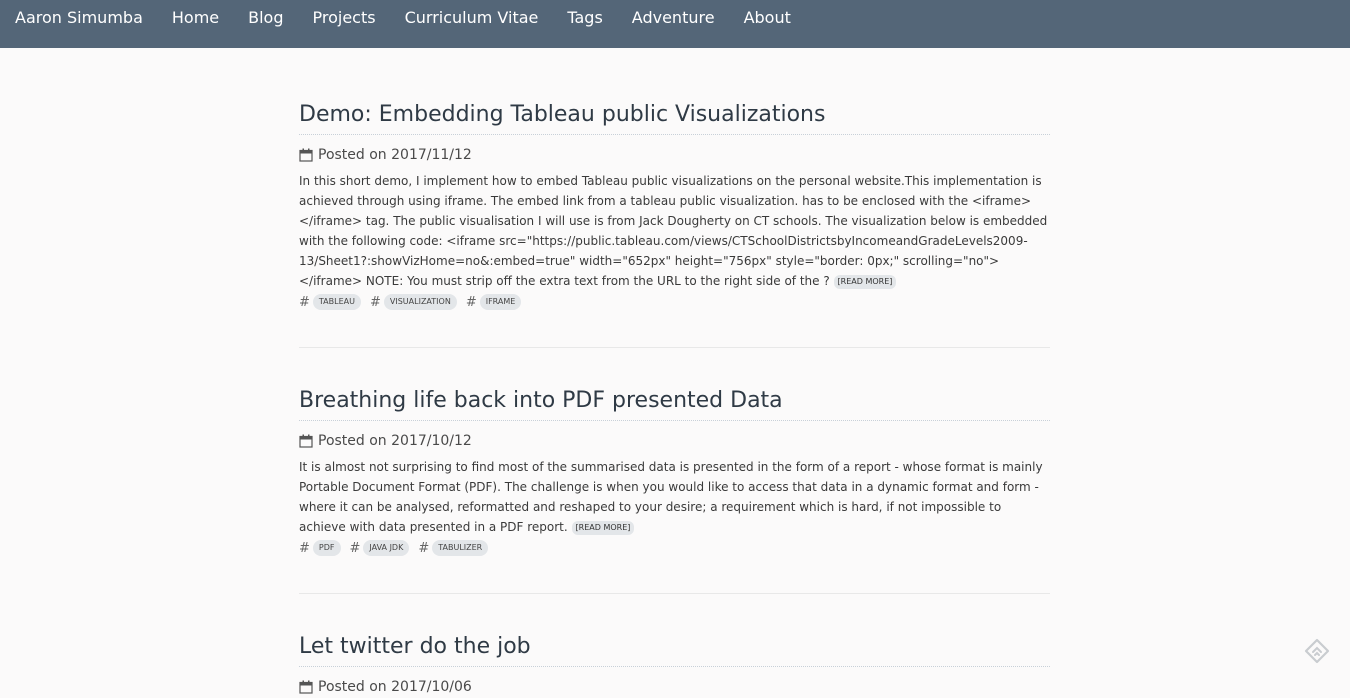 Image resolution: width=1350 pixels, height=698 pixels. Describe the element at coordinates (1317, 651) in the screenshot. I see `feedly-icon` at that location.